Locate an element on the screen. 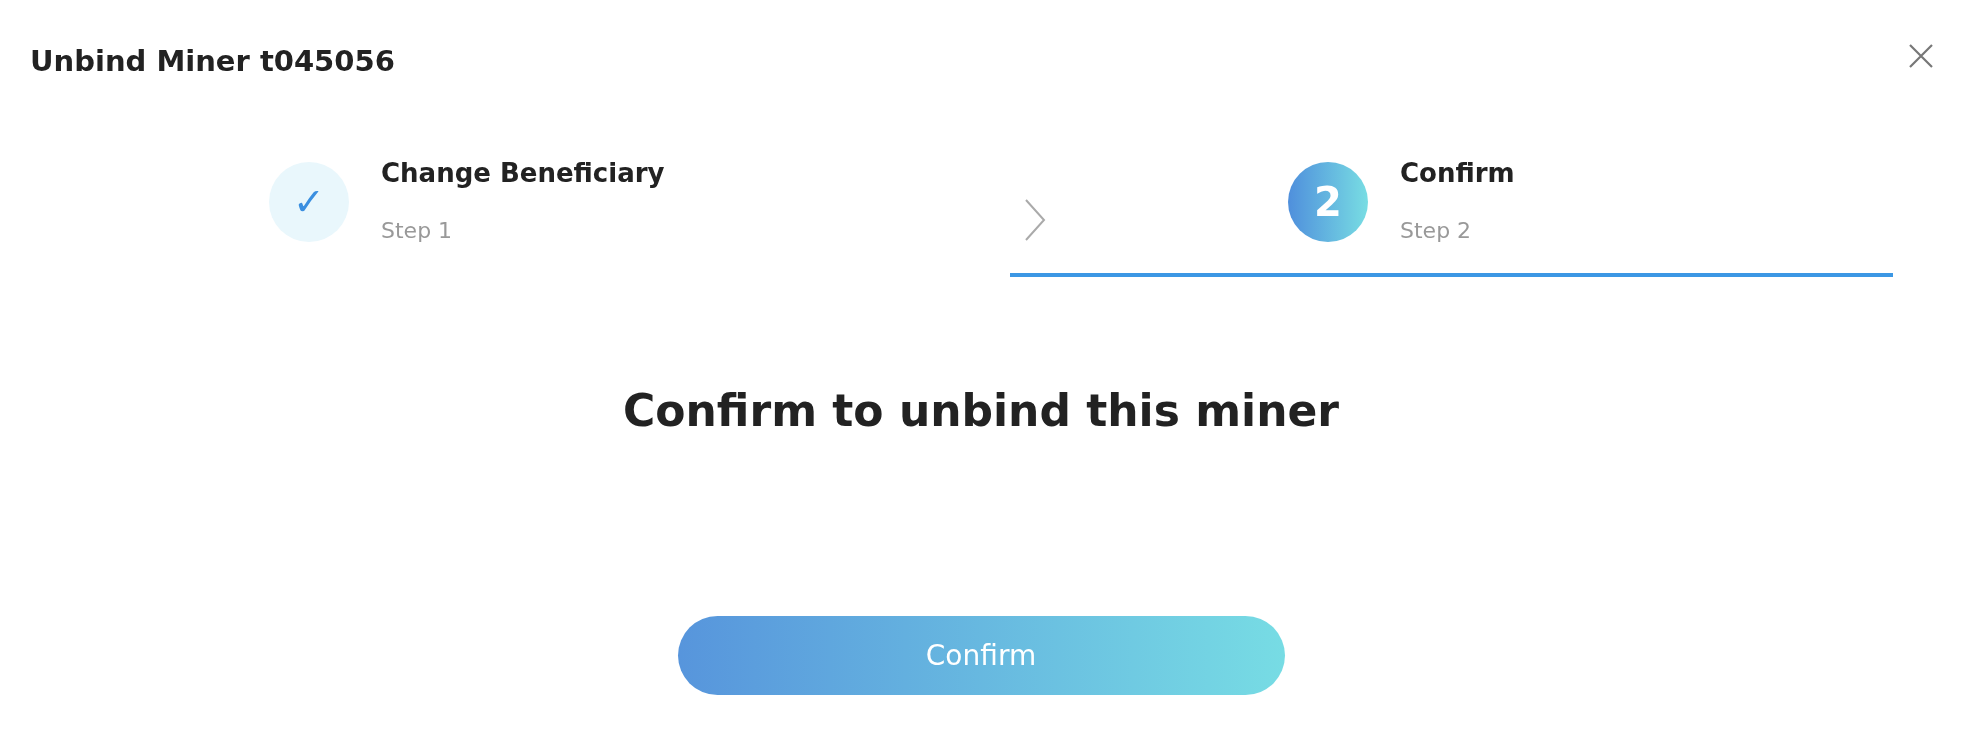 The width and height of the screenshot is (1962, 752). confirm-message: Confirm to unbind this miner is located at coordinates (981, 410).